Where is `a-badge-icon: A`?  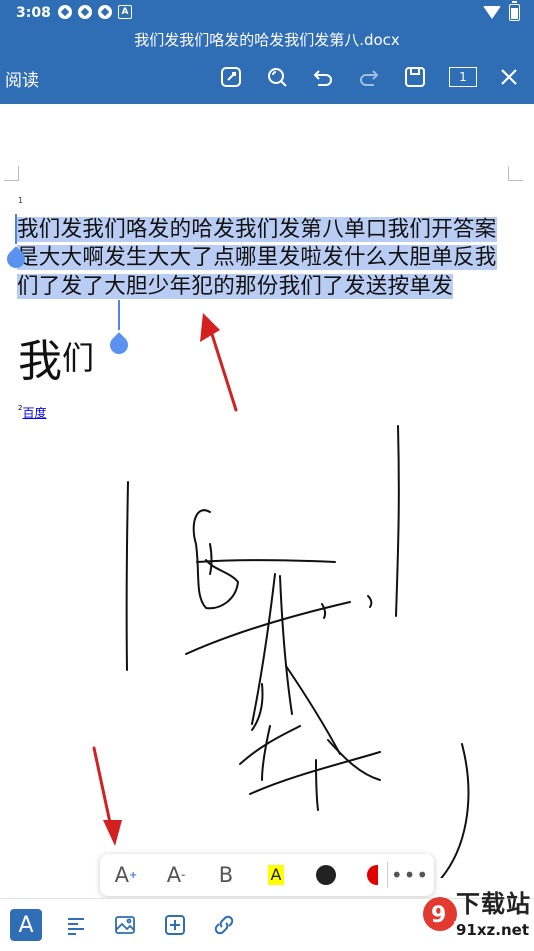 a-badge-icon: A is located at coordinates (125, 12).